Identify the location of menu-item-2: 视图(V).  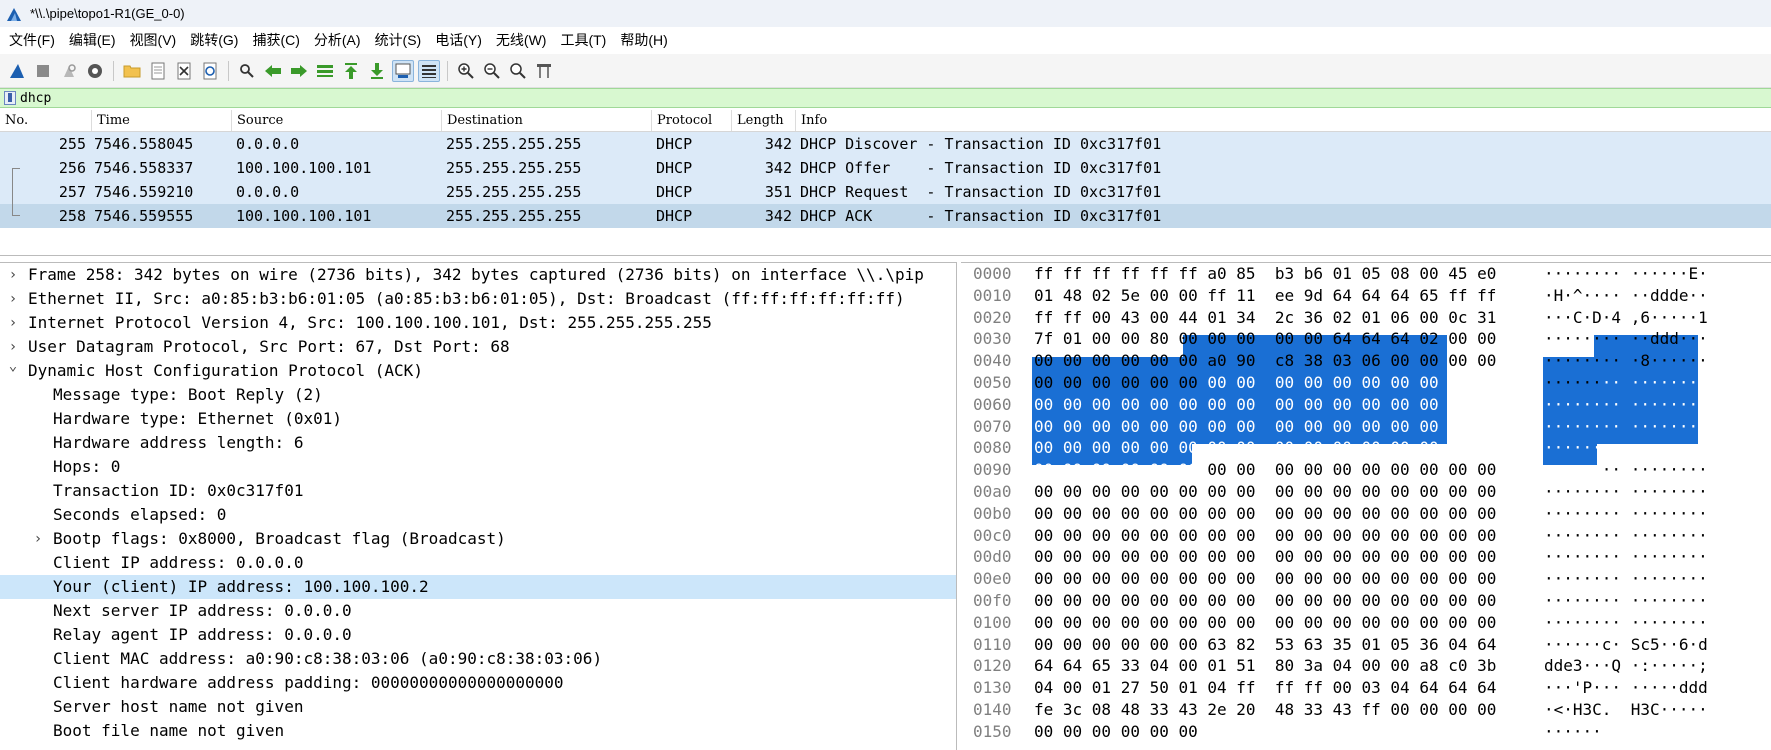
(153, 40).